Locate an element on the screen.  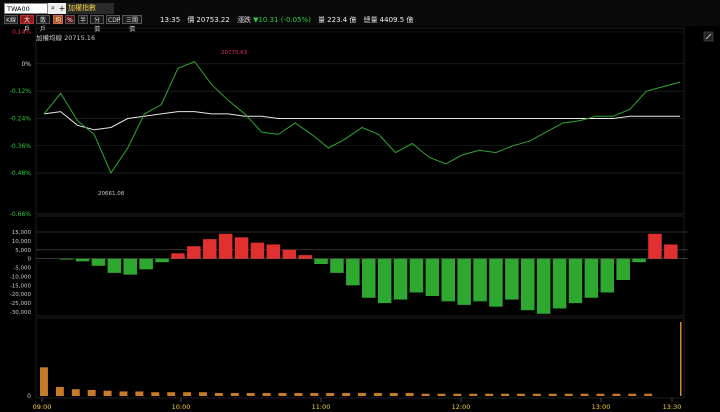
time-axis-label: 13:30 is located at coordinates (672, 407).